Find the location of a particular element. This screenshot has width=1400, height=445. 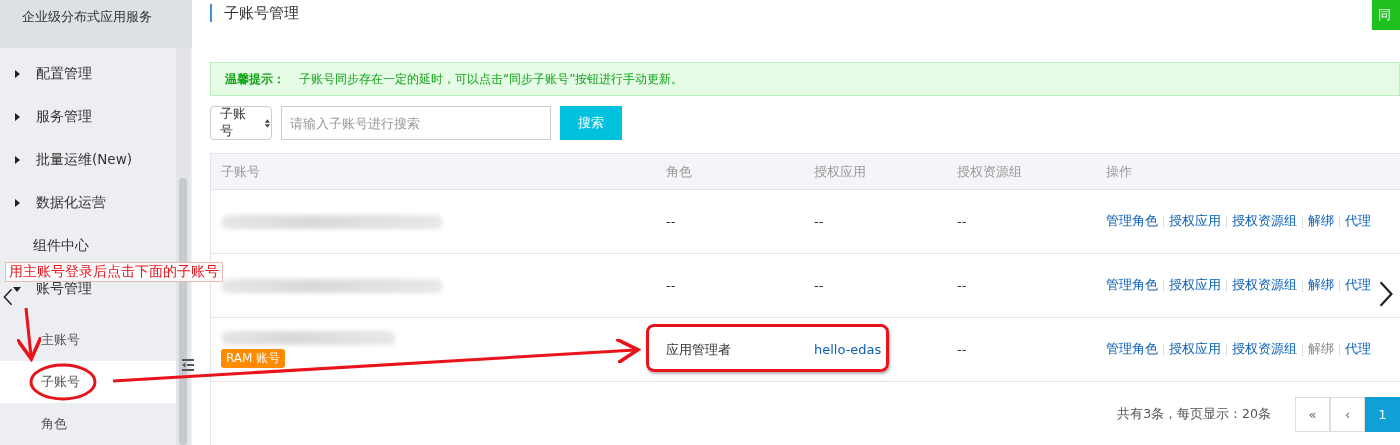

next-icon is located at coordinates (1386, 294).